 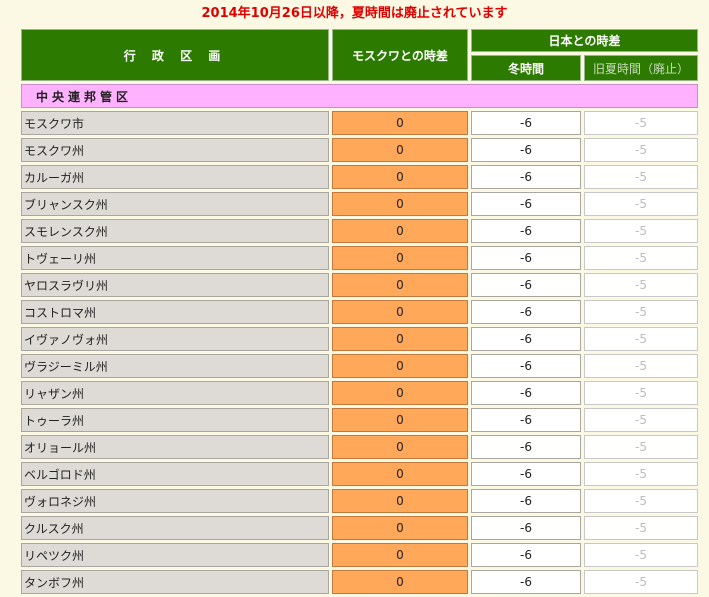 I want to click on table-row: クルスク州 0 -6 -5, so click(x=359, y=528).